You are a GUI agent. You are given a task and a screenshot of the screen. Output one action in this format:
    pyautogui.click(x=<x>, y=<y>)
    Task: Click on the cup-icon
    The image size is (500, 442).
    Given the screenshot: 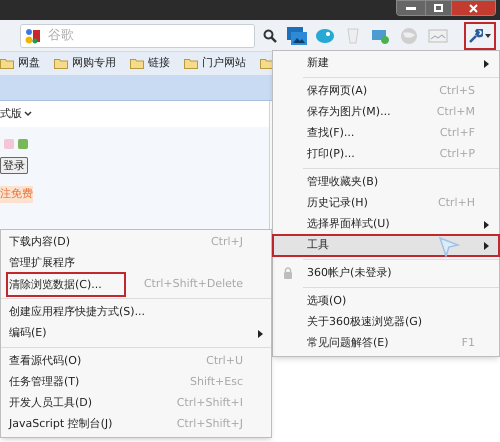 What is the action you would take?
    pyautogui.click(x=353, y=35)
    